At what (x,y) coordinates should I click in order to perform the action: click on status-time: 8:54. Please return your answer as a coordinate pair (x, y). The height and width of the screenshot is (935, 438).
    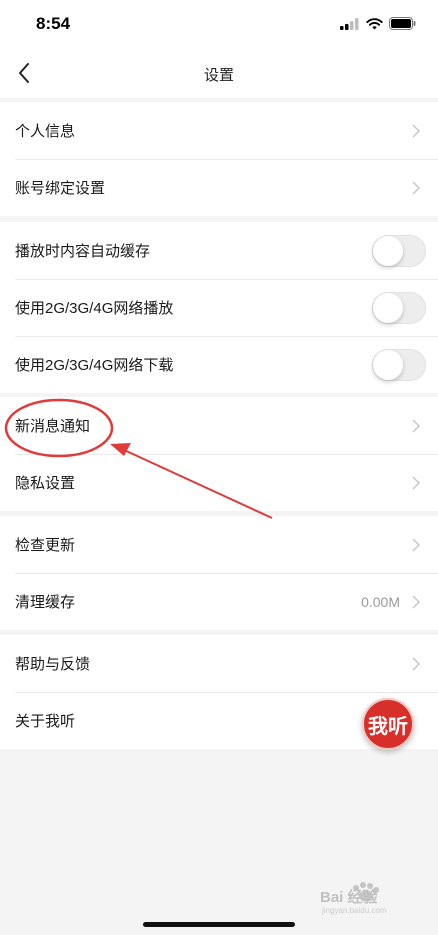
    Looking at the image, I should click on (53, 23).